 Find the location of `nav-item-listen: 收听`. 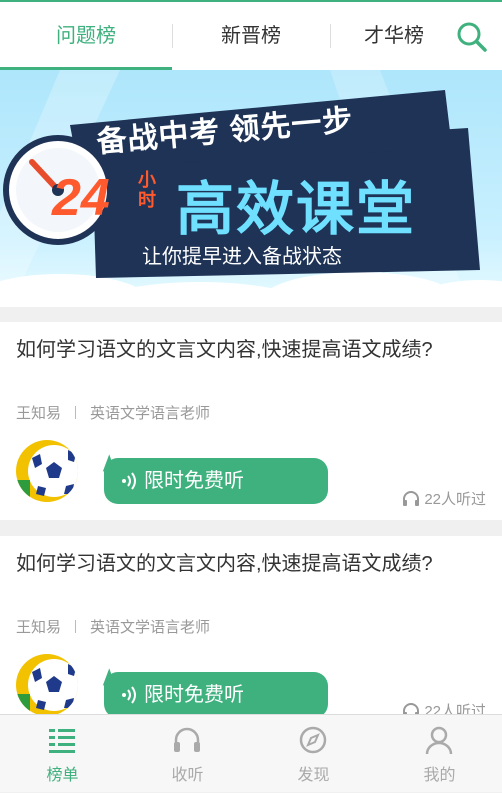

nav-item-listen: 收听 is located at coordinates (187, 754).